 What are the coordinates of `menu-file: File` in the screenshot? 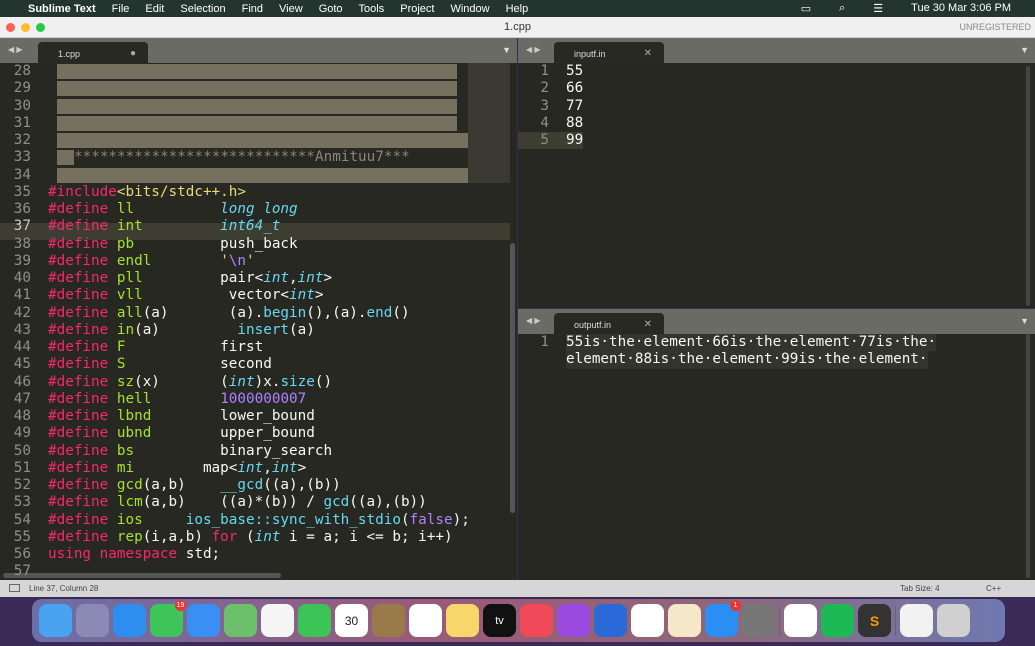 It's located at (121, 9).